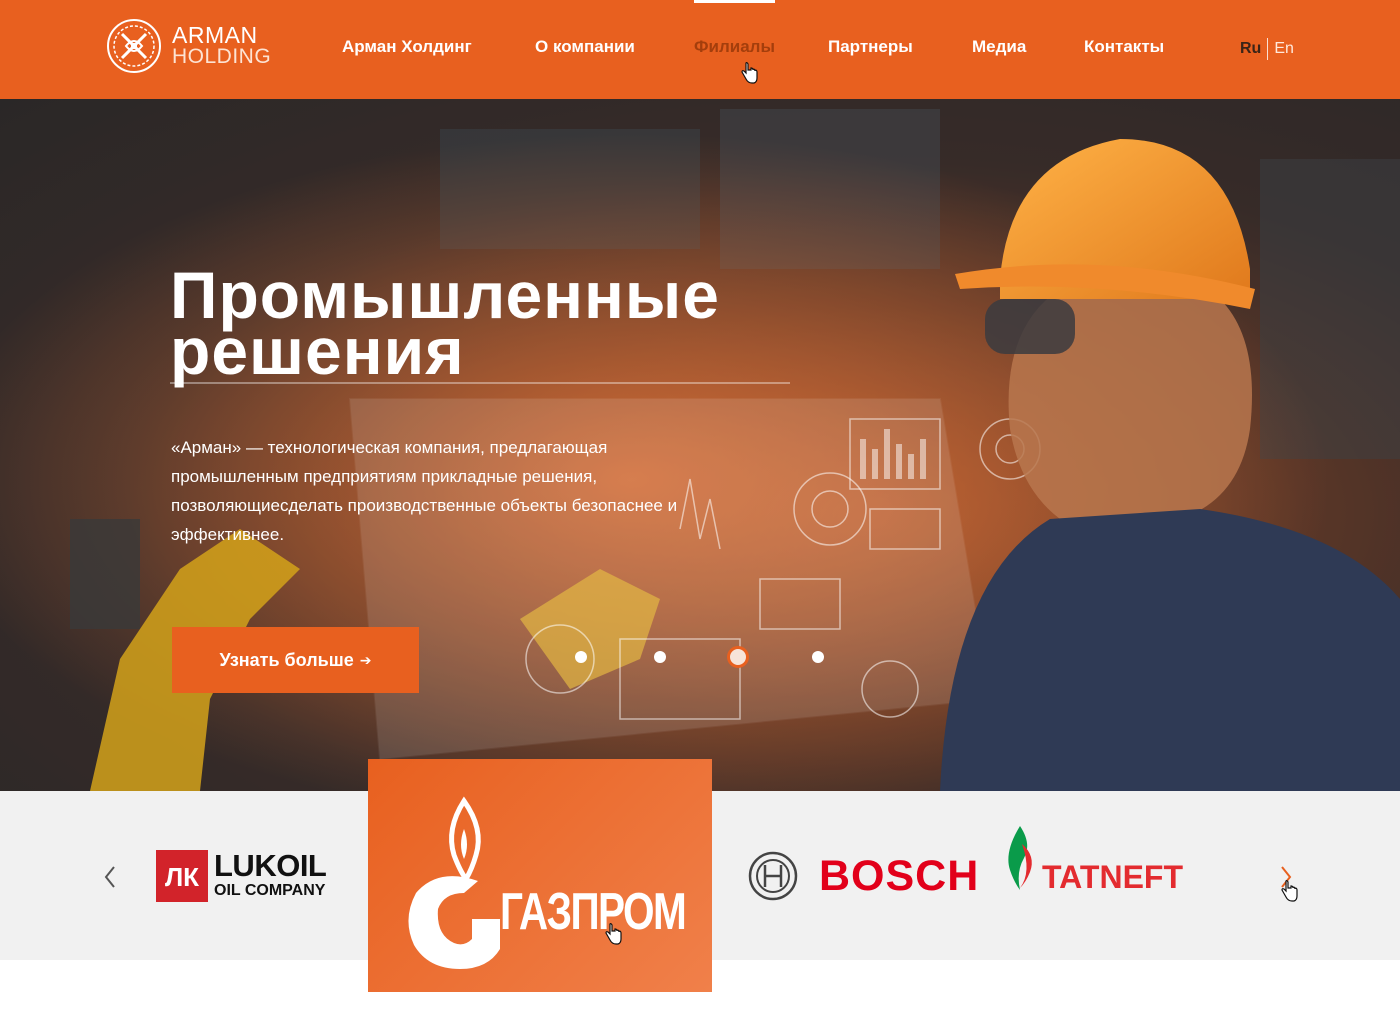 This screenshot has height=1032, width=1400. What do you see at coordinates (773, 876) in the screenshot?
I see `bosch-logo-icon` at bounding box center [773, 876].